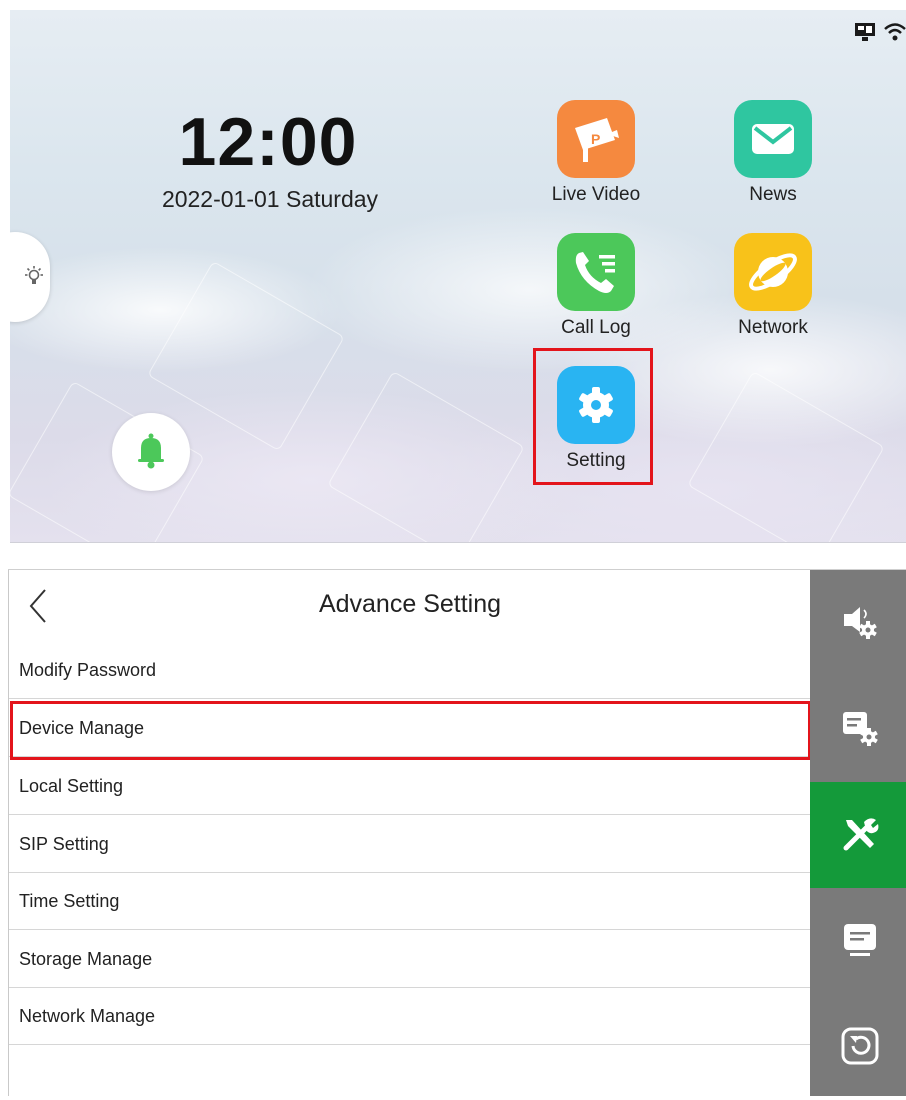 The width and height of the screenshot is (906, 1100). I want to click on monitor-settings-icon, so click(860, 729).